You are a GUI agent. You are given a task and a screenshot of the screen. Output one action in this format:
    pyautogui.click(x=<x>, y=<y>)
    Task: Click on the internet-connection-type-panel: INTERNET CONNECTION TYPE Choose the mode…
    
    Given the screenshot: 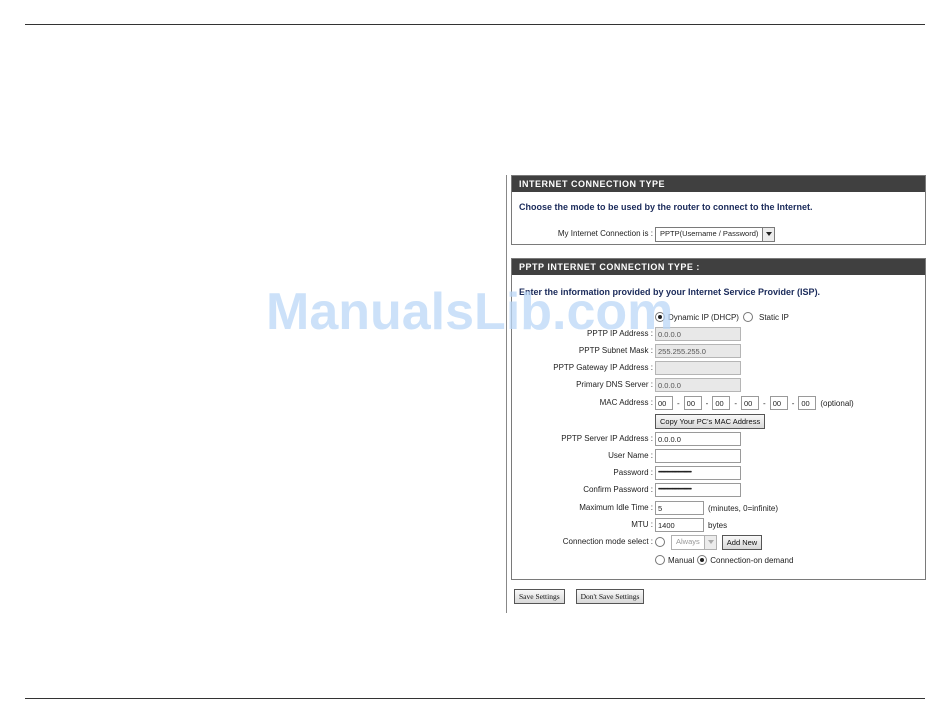 What is the action you would take?
    pyautogui.click(x=718, y=210)
    